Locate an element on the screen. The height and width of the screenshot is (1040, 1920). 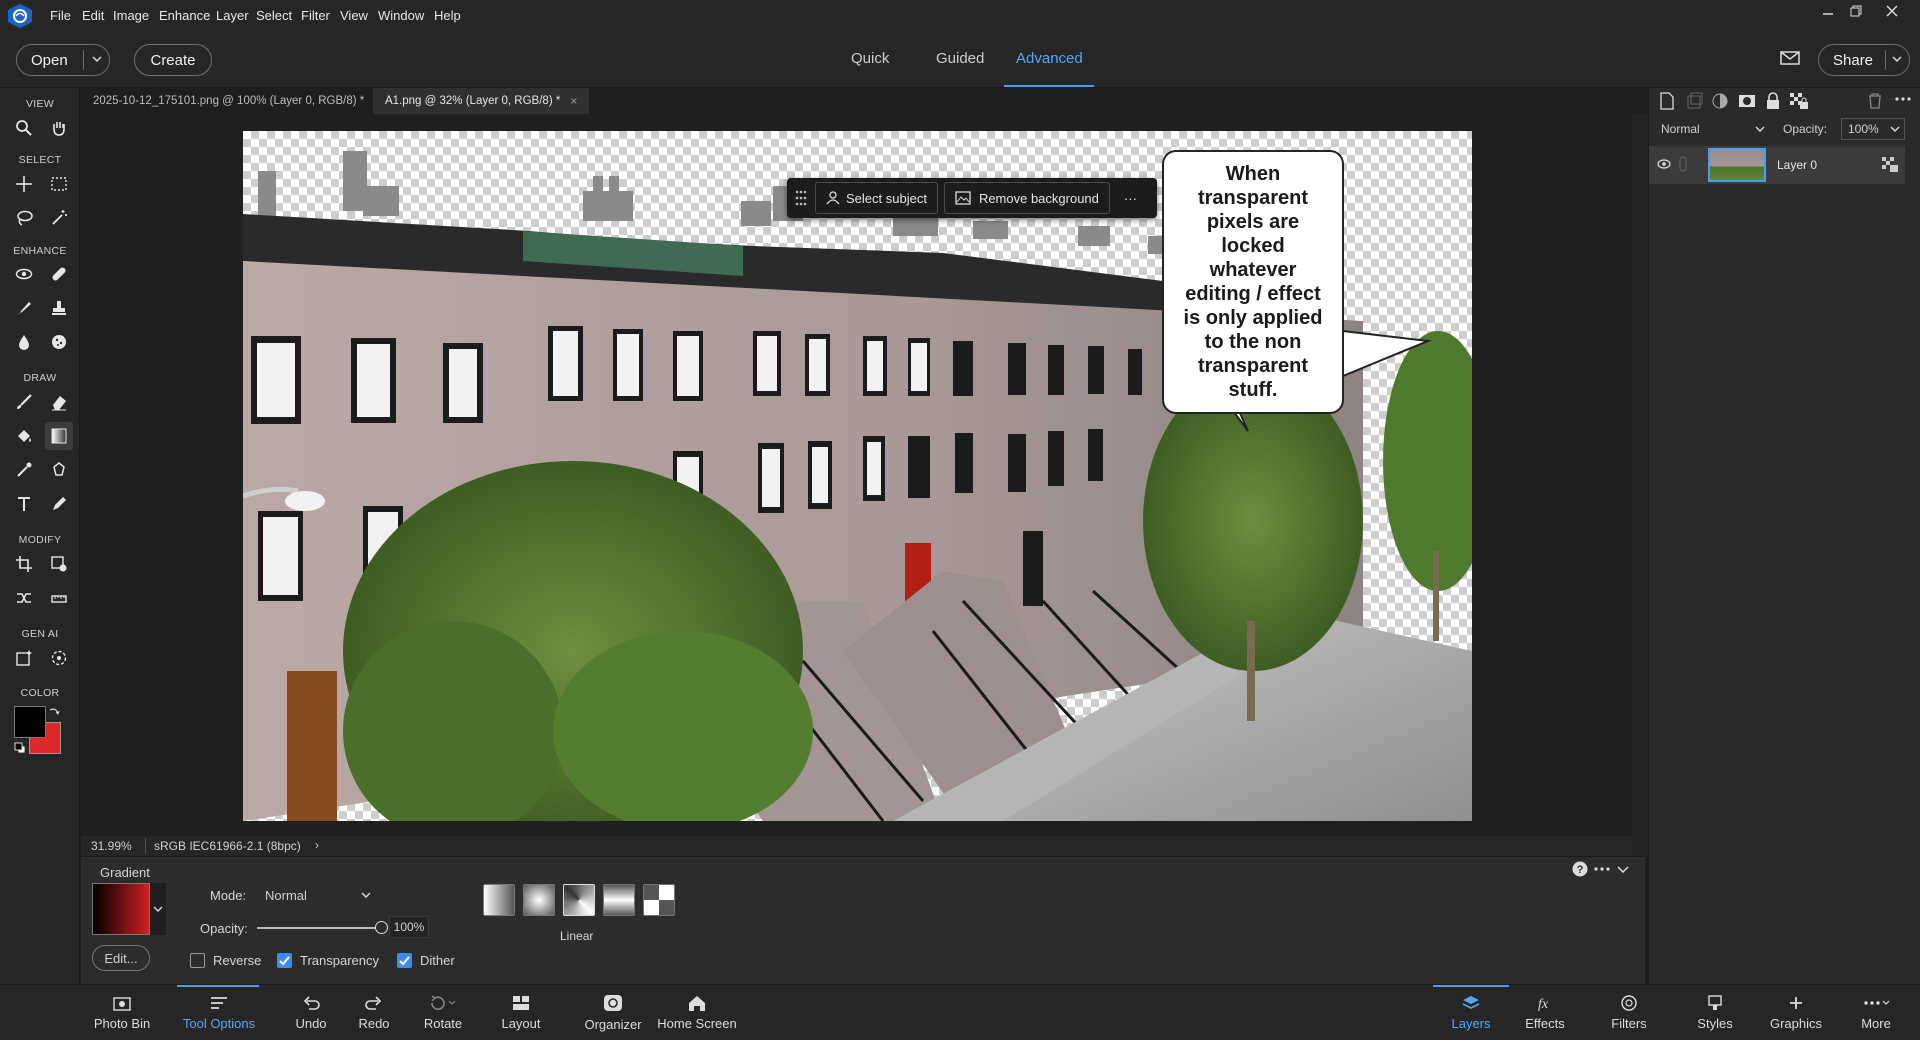
minimize-button is located at coordinates (1828, 11).